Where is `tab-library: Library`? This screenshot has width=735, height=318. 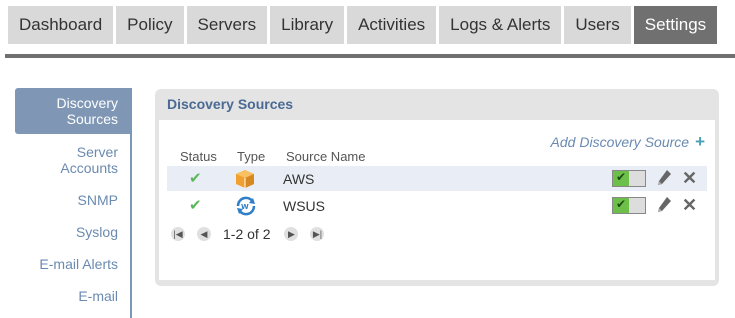
tab-library: Library is located at coordinates (307, 25).